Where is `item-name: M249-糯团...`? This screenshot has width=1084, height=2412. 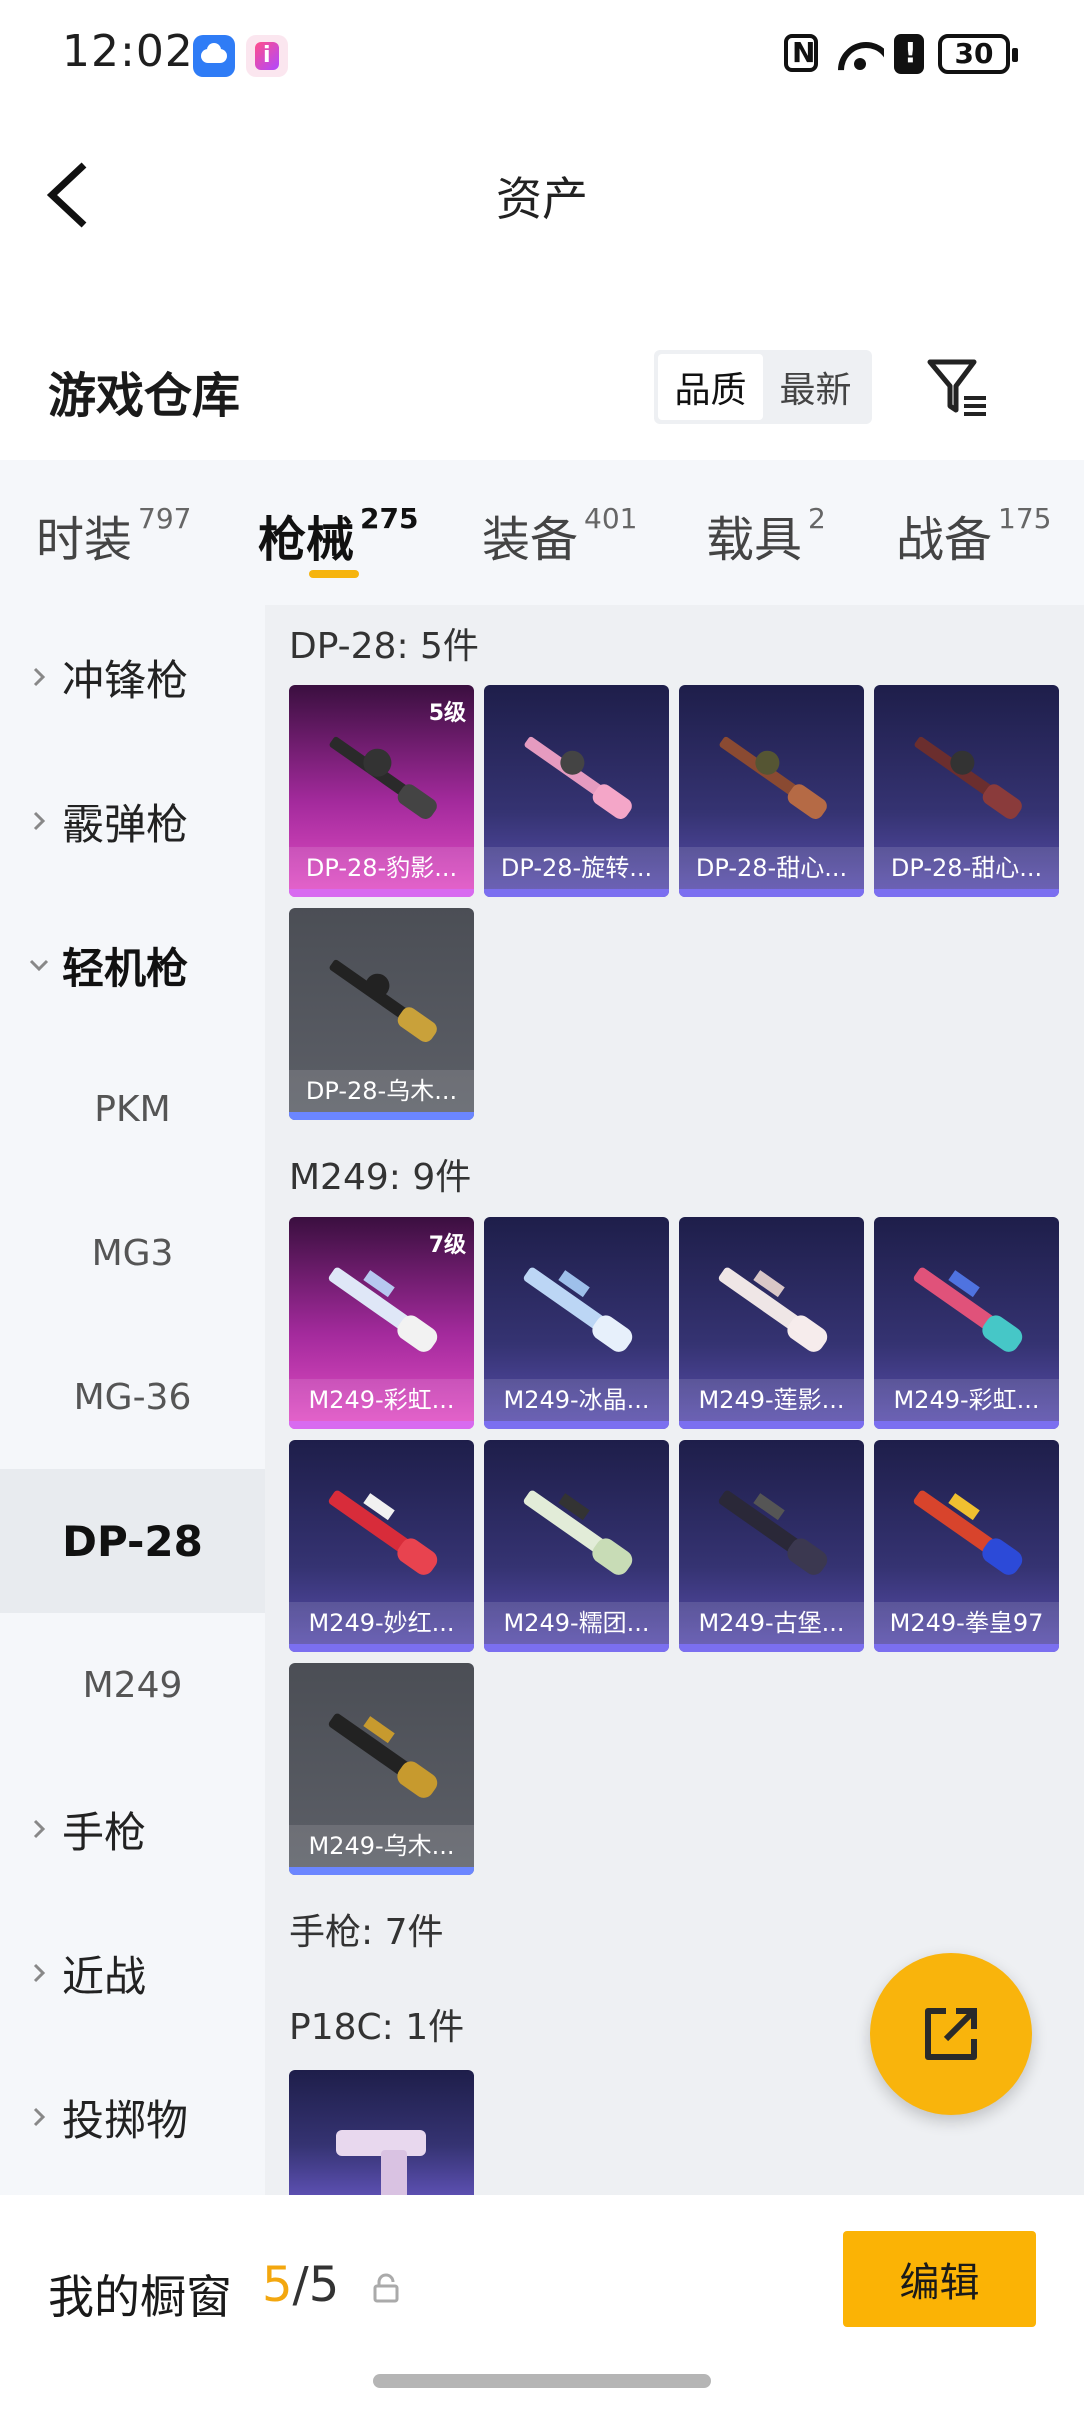 item-name: M249-糯团... is located at coordinates (576, 1623).